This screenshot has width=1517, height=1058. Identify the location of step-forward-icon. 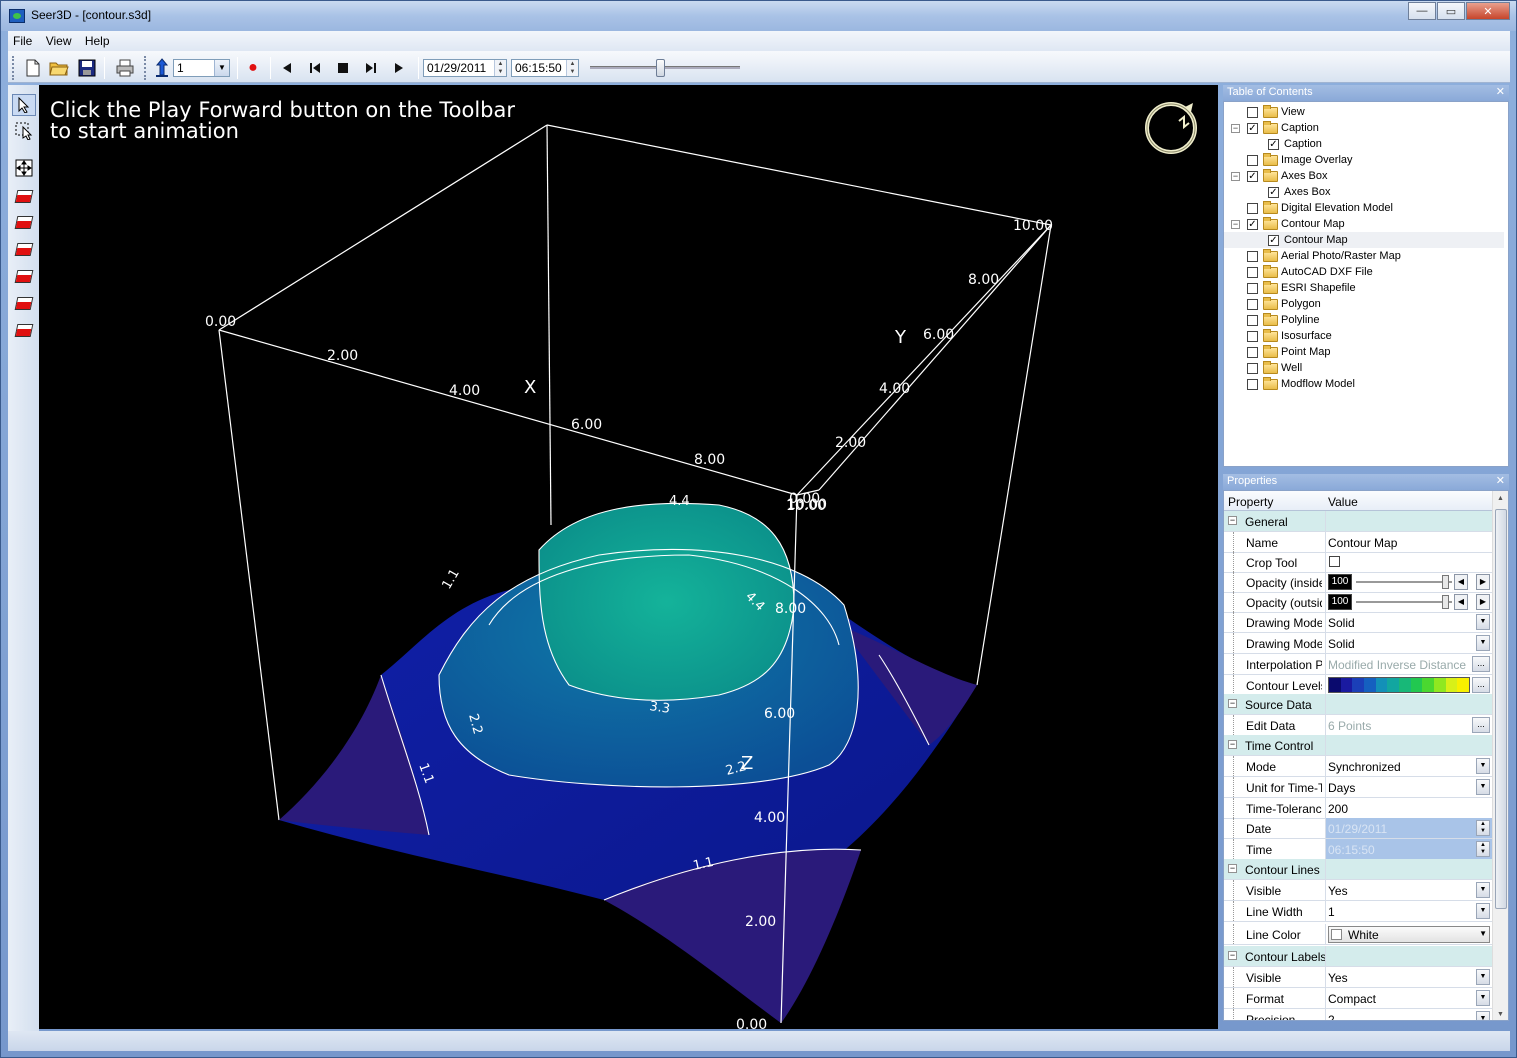
(371, 68).